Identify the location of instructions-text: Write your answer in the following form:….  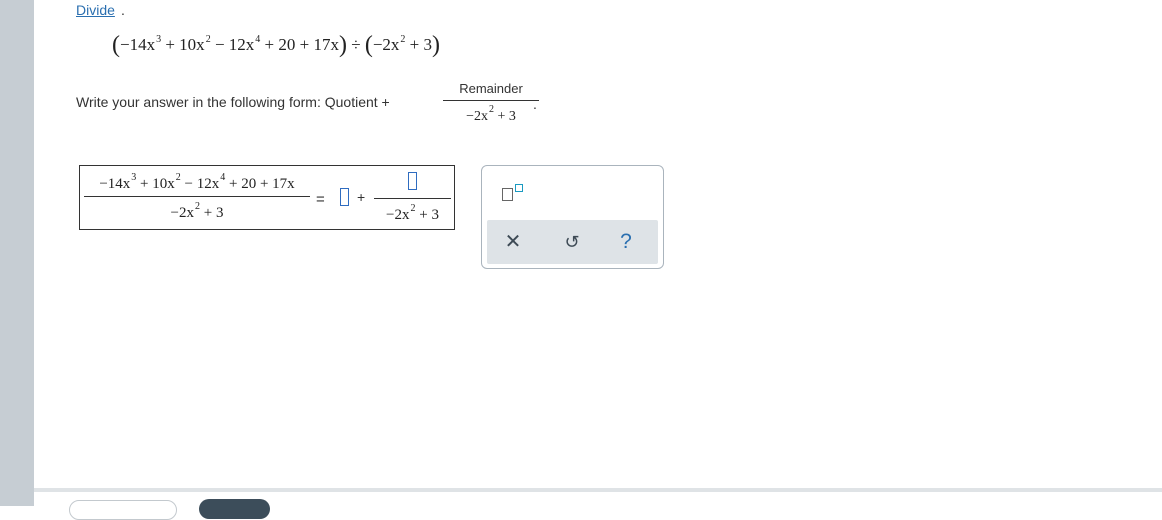
(233, 102).